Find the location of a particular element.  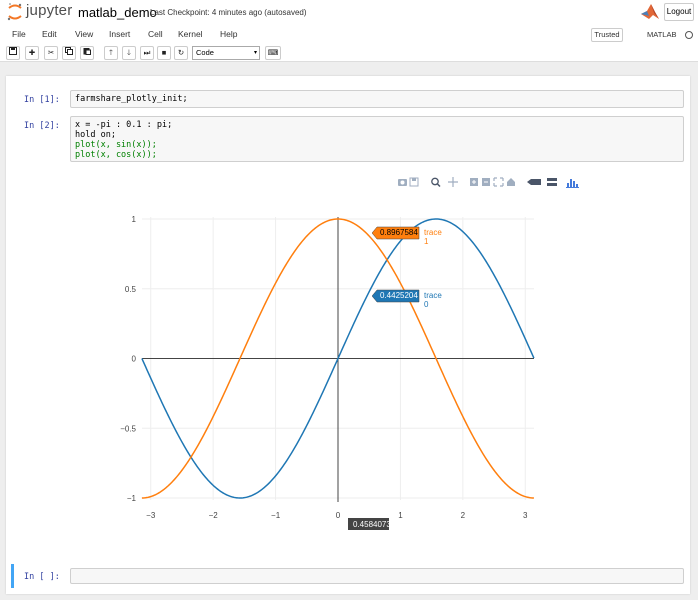

menu-help: Help is located at coordinates (228, 34).